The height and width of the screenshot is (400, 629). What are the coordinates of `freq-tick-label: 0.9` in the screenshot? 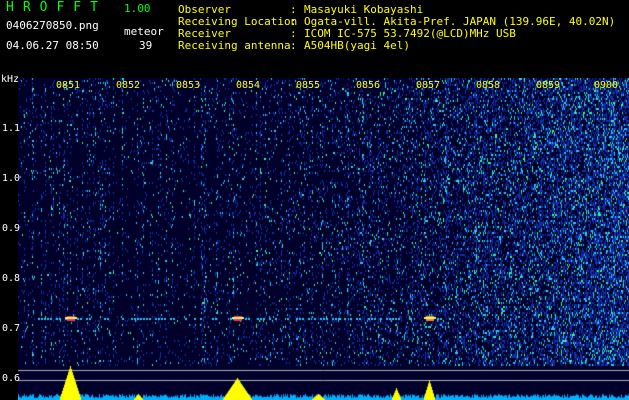 It's located at (11, 228).